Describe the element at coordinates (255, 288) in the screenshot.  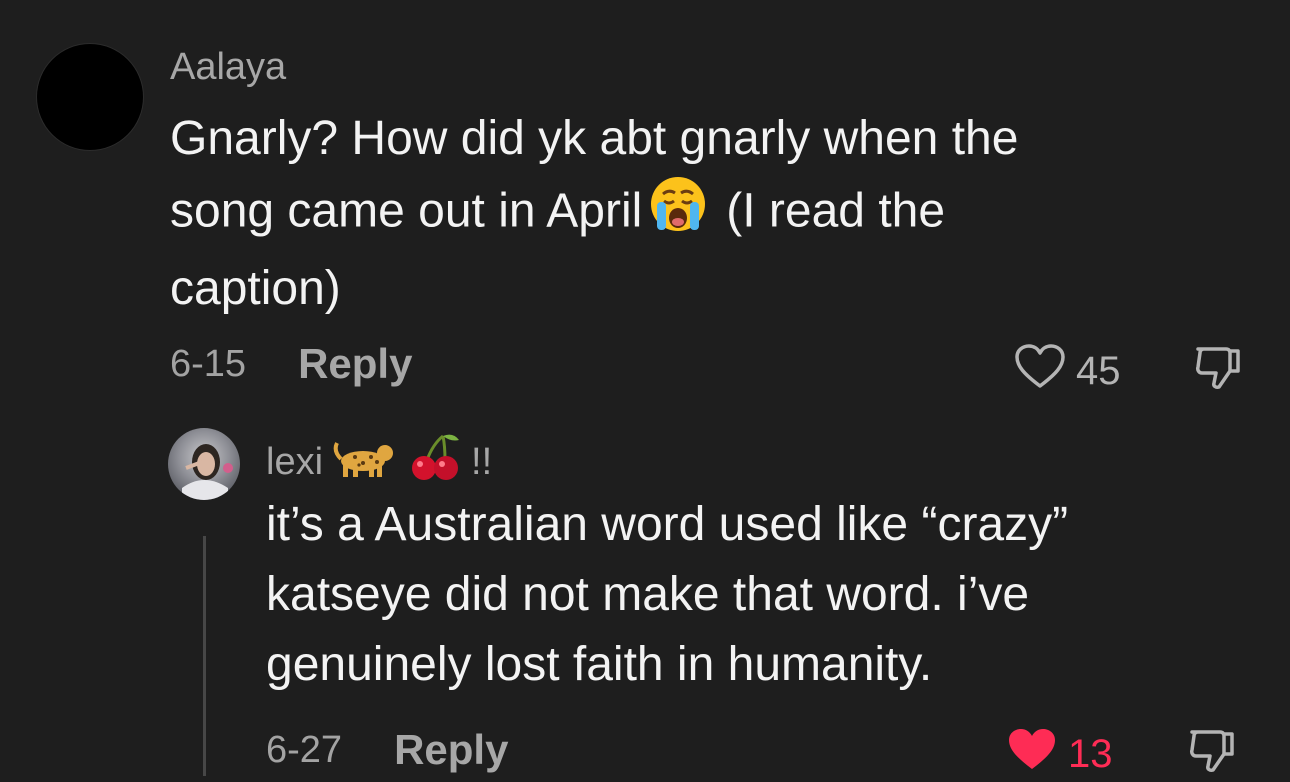
I see `comment-line-3: caption)` at that location.